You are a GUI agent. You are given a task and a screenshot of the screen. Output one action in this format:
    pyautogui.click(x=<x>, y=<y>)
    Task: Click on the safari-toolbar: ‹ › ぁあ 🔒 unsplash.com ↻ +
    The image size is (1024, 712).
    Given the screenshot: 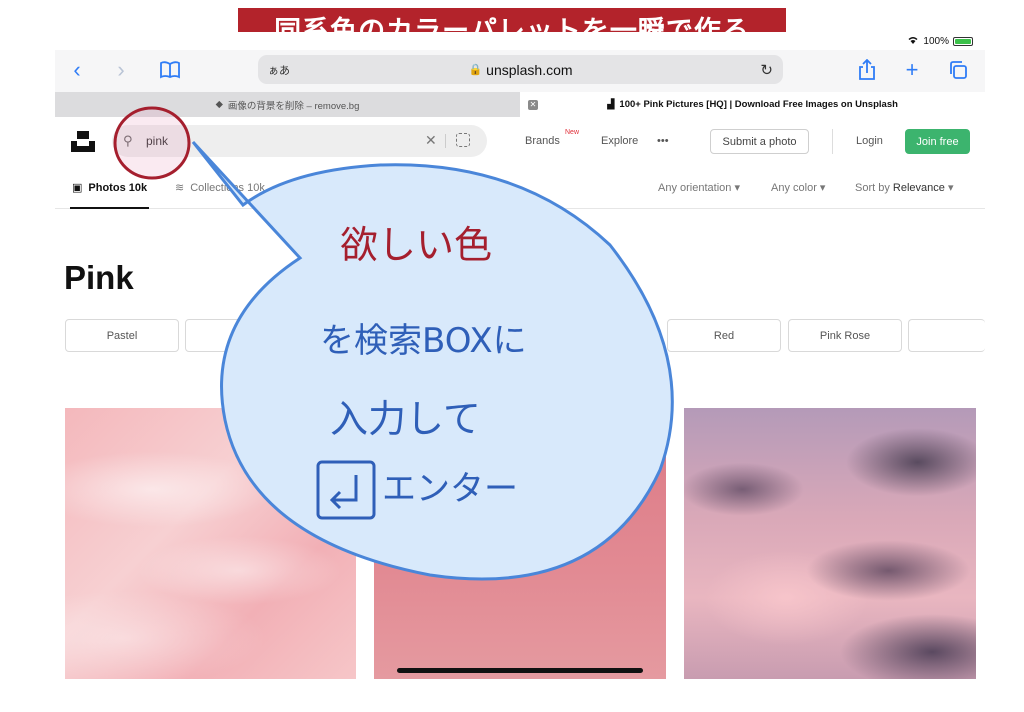 What is the action you would take?
    pyautogui.click(x=520, y=71)
    